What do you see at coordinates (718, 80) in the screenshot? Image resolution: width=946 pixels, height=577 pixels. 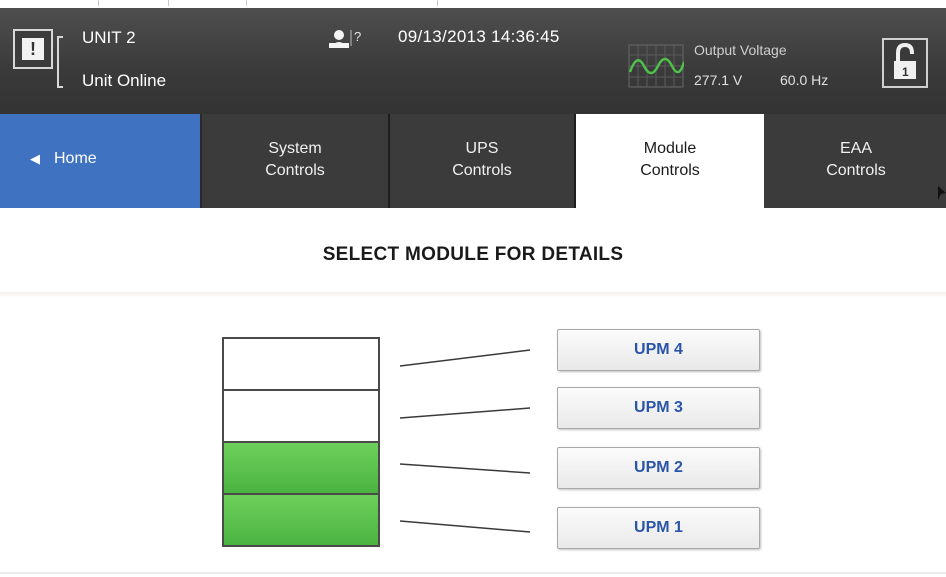 I see `output-voltage-value: 277.1 V` at bounding box center [718, 80].